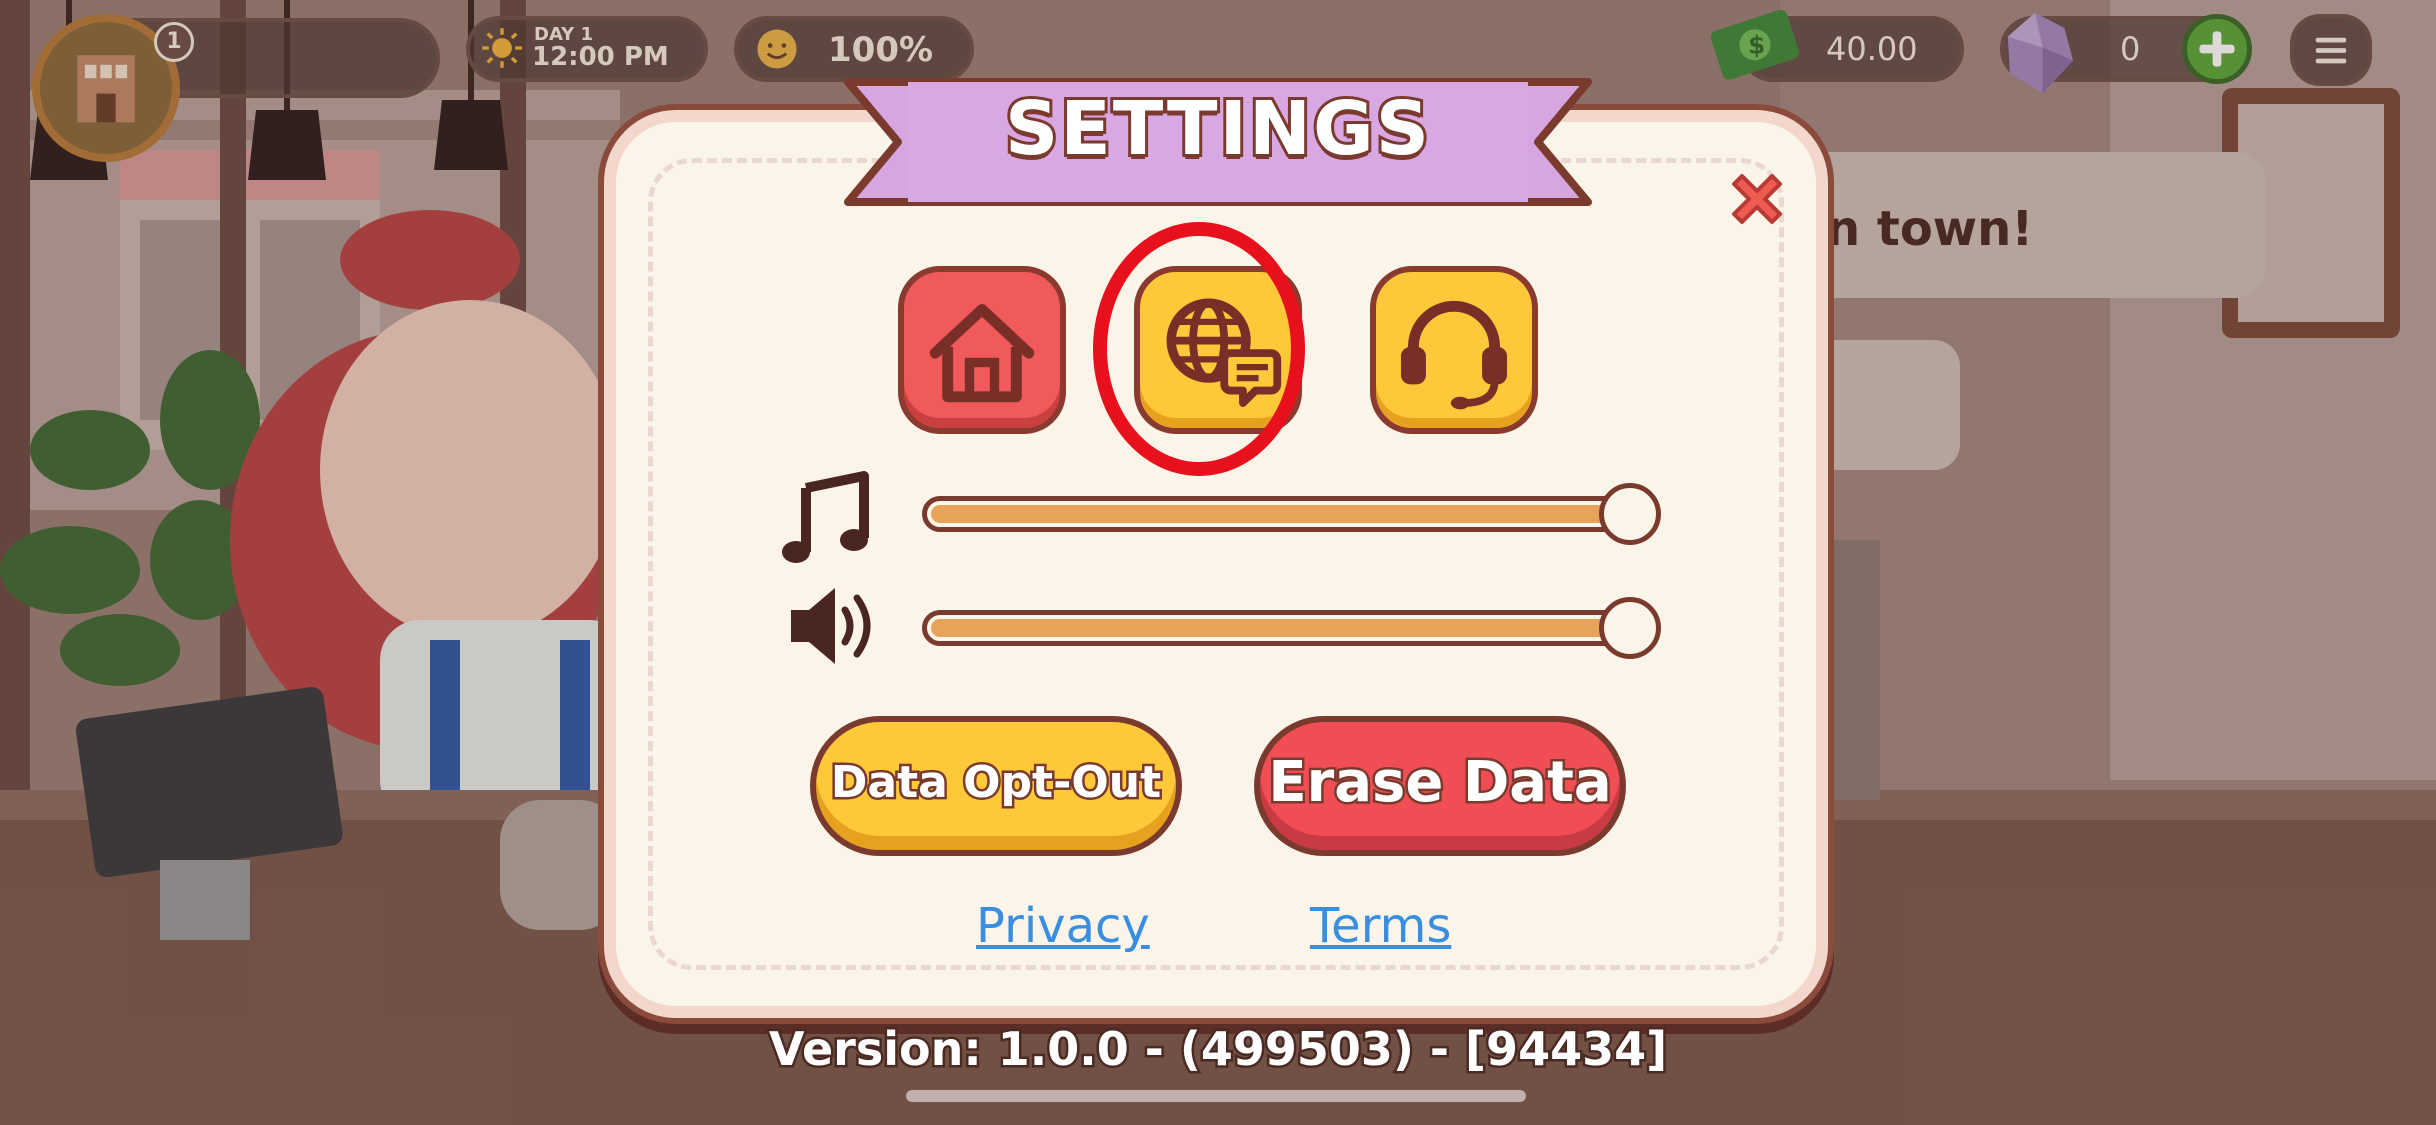 The image size is (2436, 1125). Describe the element at coordinates (502, 48) in the screenshot. I see `sun-icon` at that location.